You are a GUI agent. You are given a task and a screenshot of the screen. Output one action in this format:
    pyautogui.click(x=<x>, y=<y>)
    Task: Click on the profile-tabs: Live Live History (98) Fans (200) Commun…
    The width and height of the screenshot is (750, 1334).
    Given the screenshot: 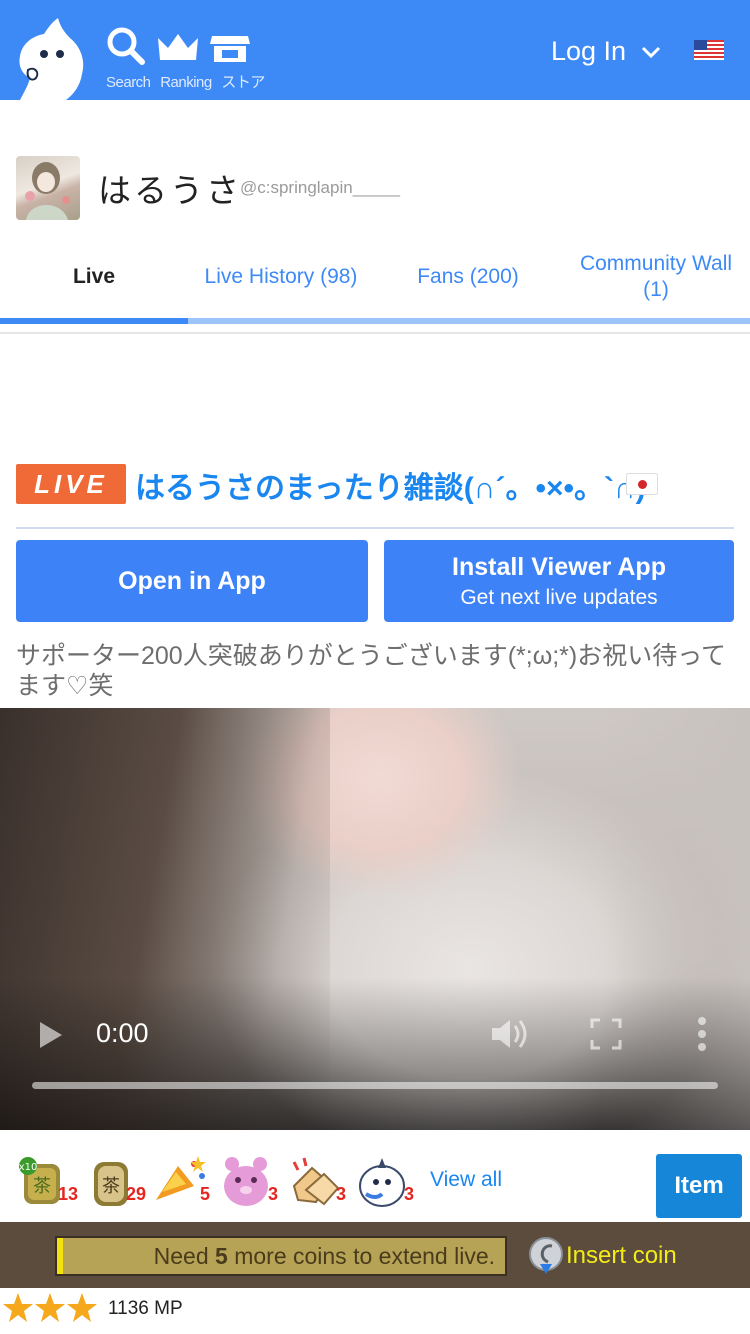 What is the action you would take?
    pyautogui.click(x=375, y=281)
    